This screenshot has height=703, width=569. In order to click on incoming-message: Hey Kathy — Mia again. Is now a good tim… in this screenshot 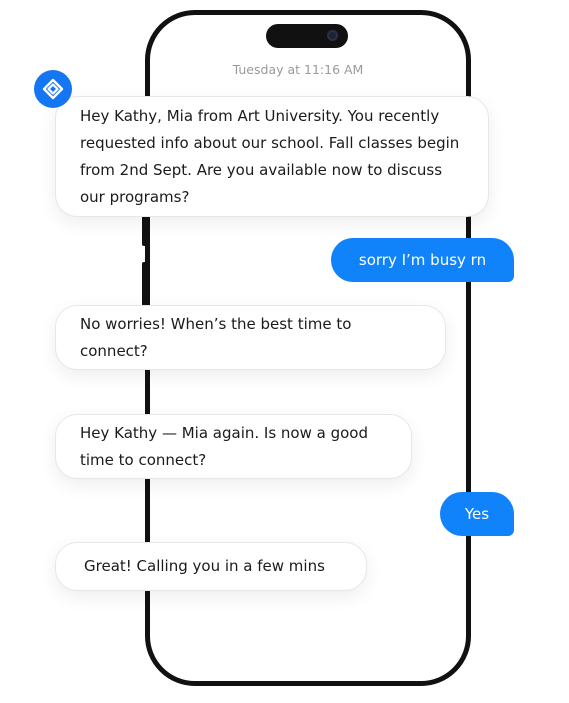, I will do `click(233, 446)`.